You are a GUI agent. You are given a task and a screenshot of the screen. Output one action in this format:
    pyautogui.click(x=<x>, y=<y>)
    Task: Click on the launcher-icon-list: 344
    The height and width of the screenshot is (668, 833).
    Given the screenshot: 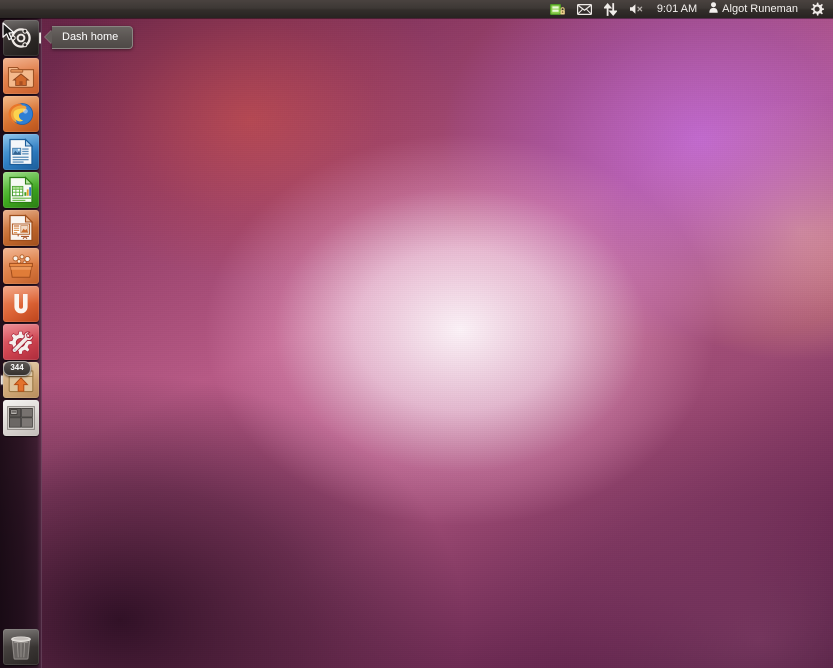 What is the action you would take?
    pyautogui.click(x=21, y=227)
    